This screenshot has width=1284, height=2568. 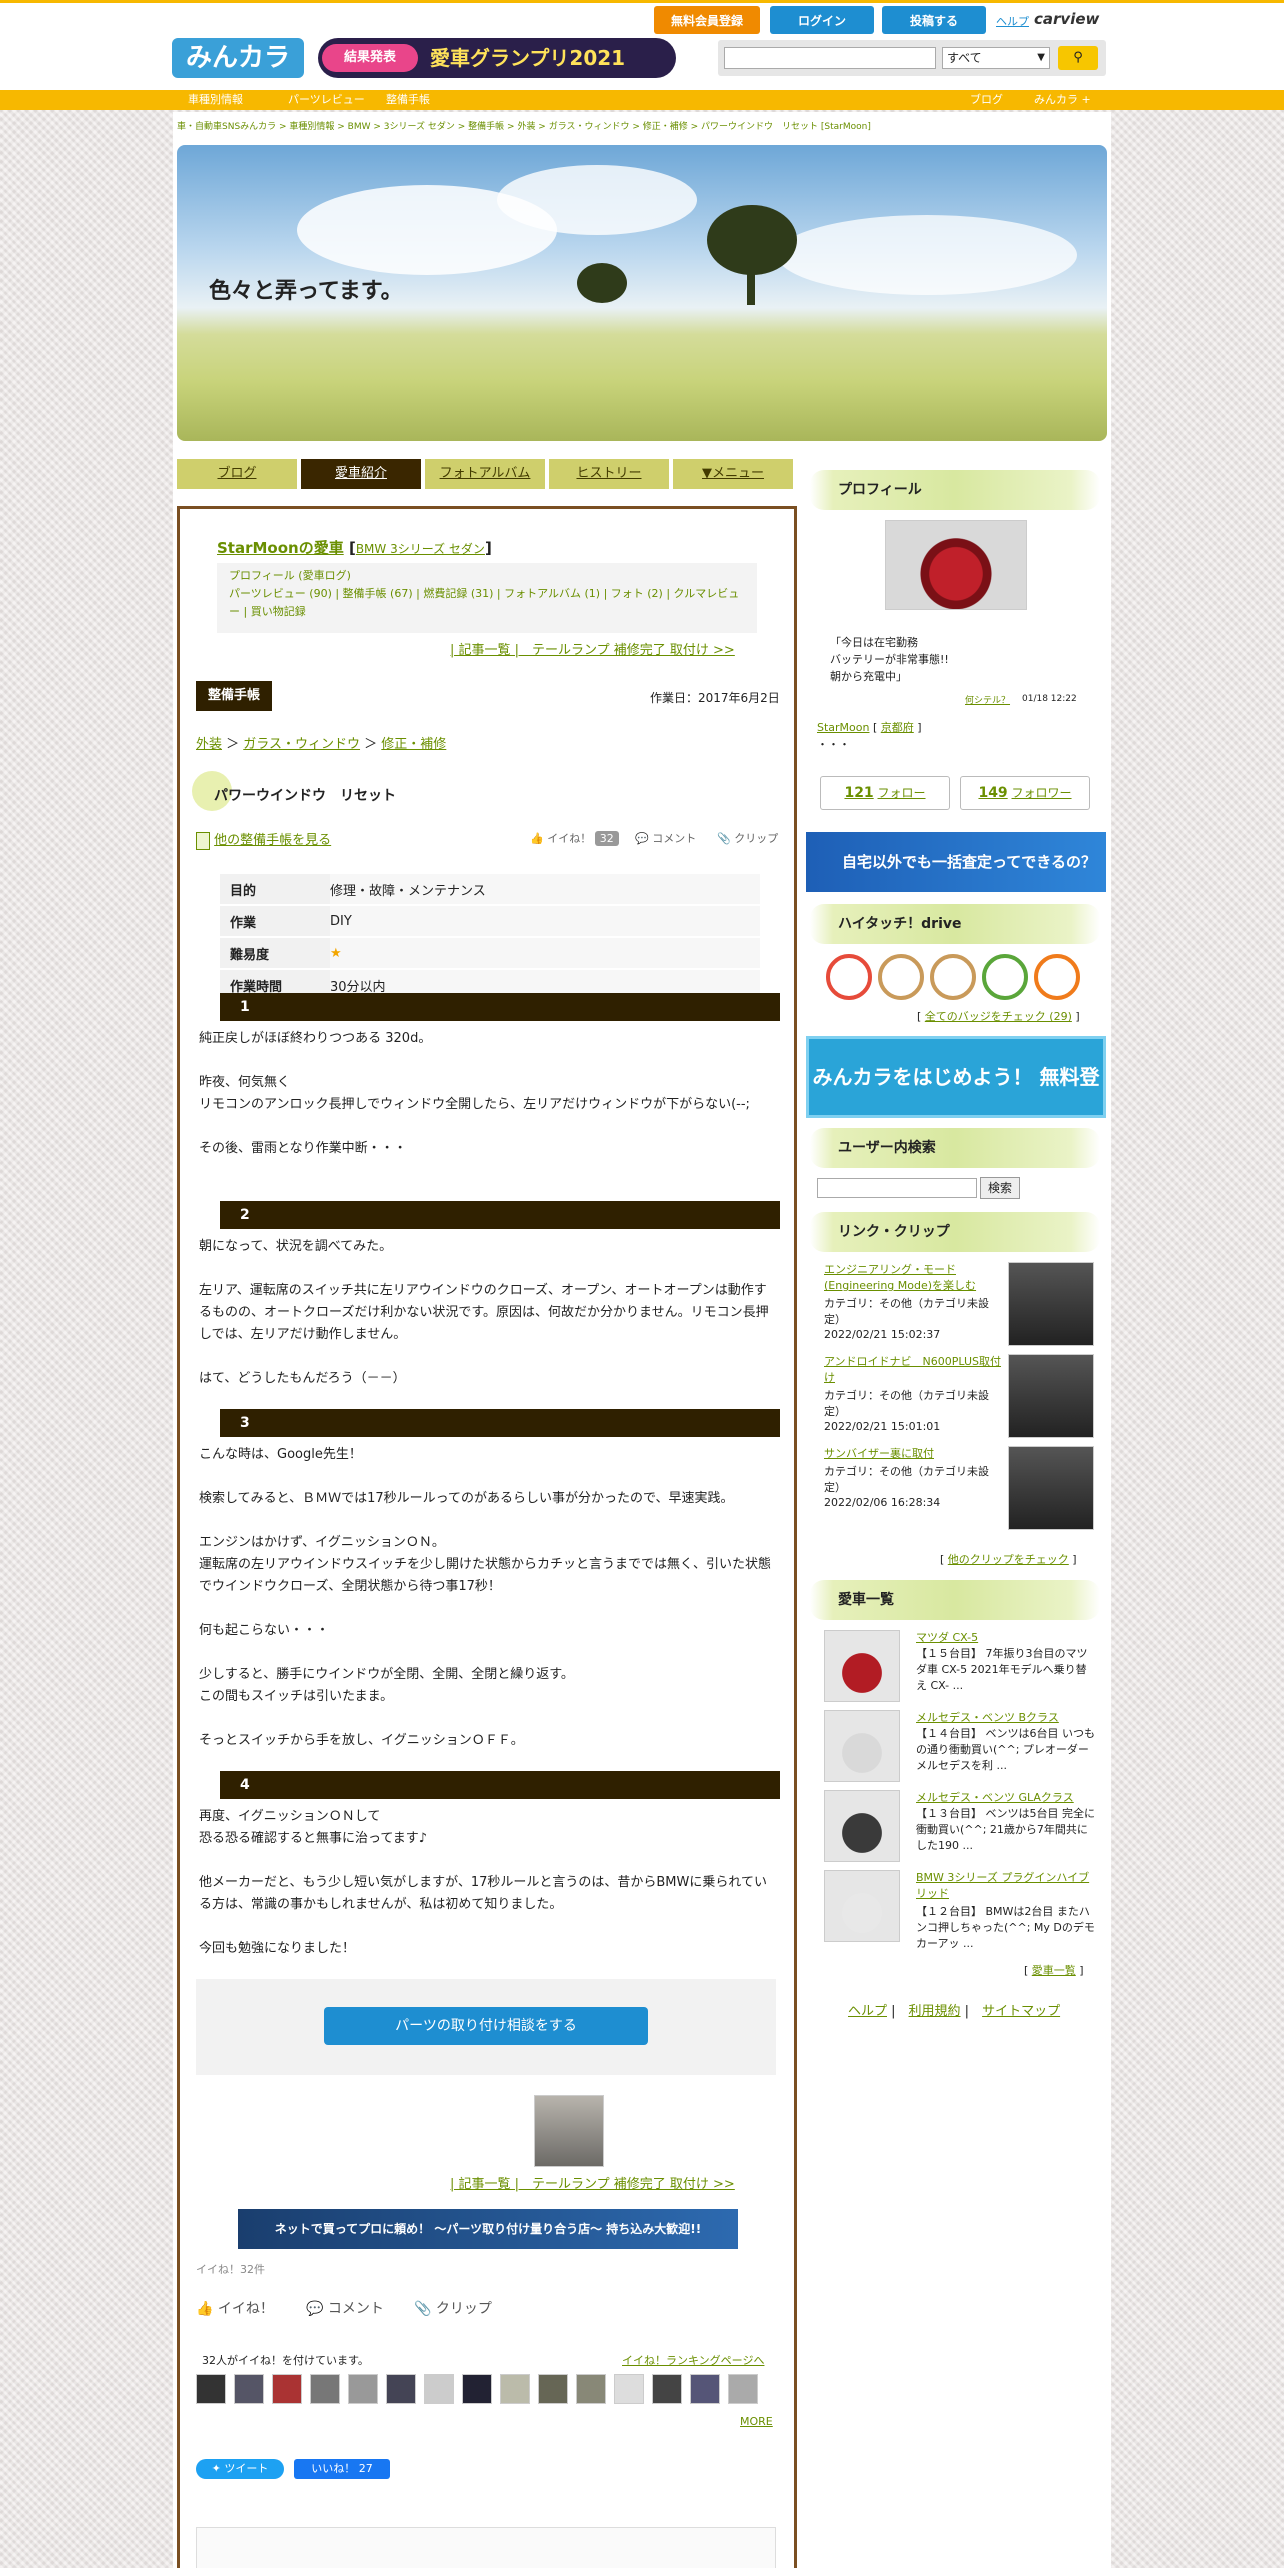 I want to click on thumbs-up-icon: 👍, so click(x=537, y=838).